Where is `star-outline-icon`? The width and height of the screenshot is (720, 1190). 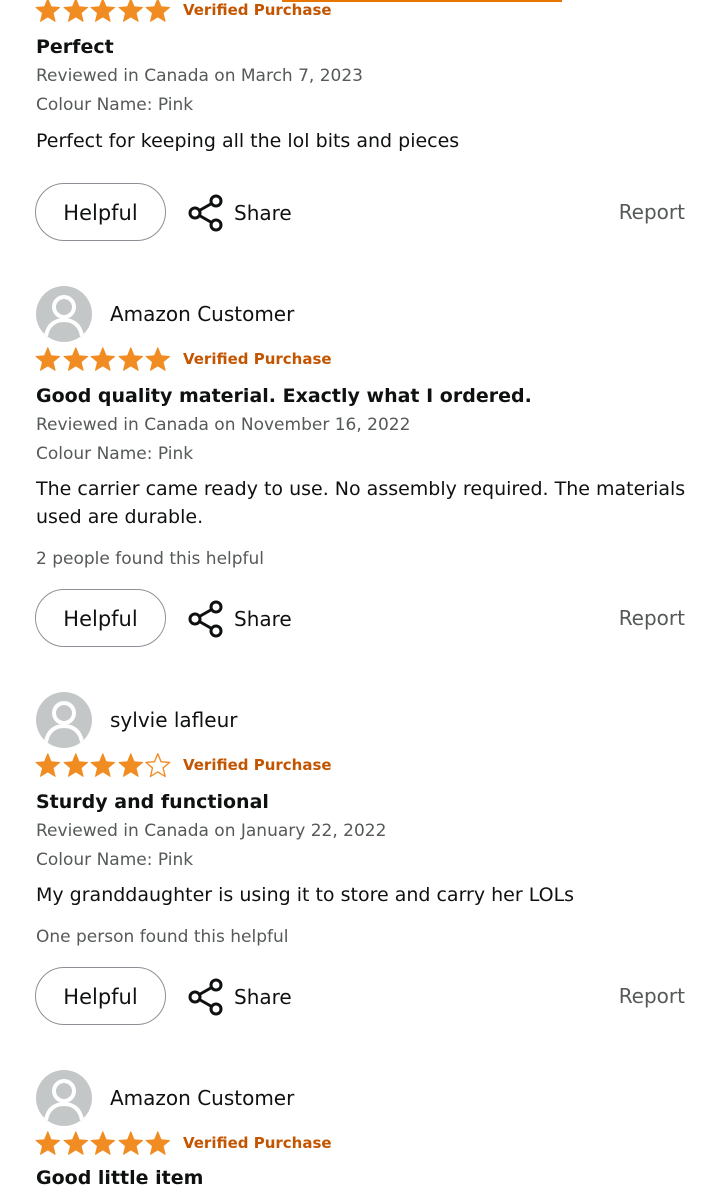 star-outline-icon is located at coordinates (158, 765).